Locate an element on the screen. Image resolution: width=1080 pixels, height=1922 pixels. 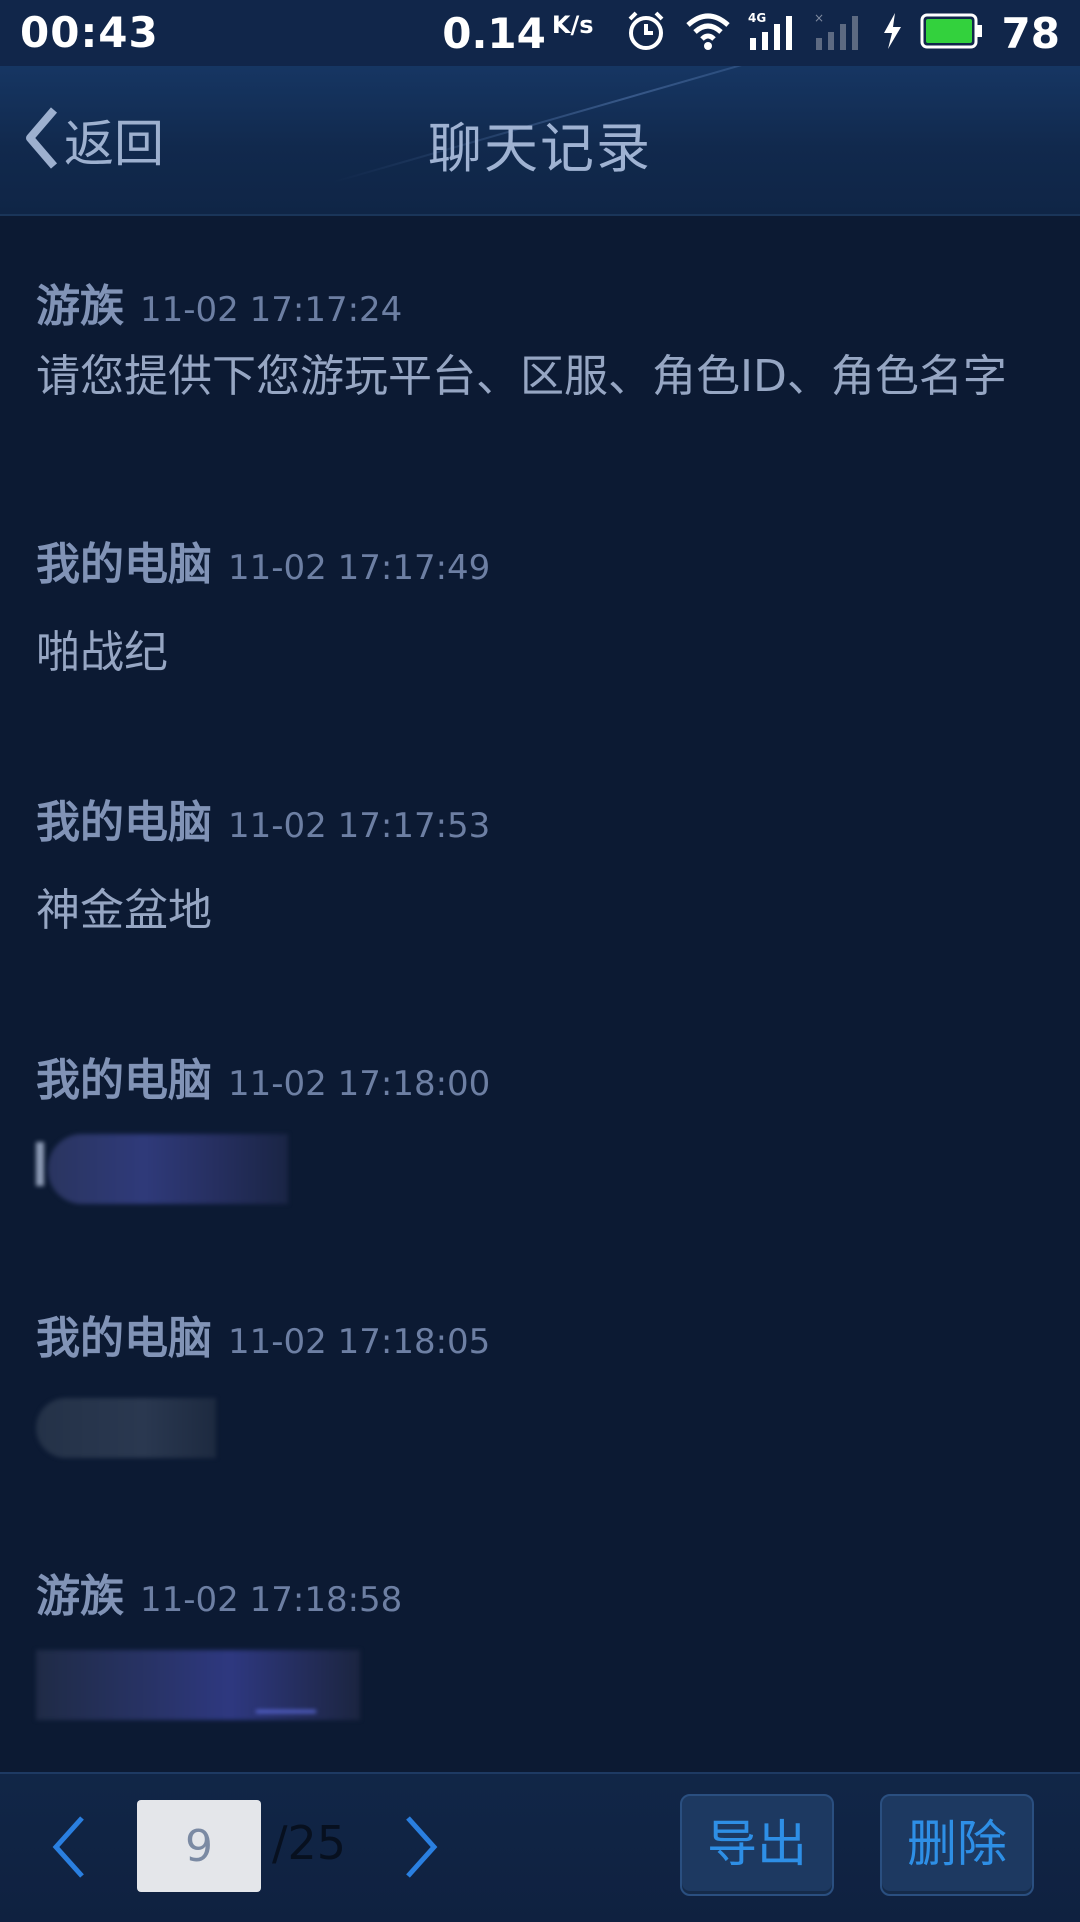
prev-page-button is located at coordinates (68, 1849).